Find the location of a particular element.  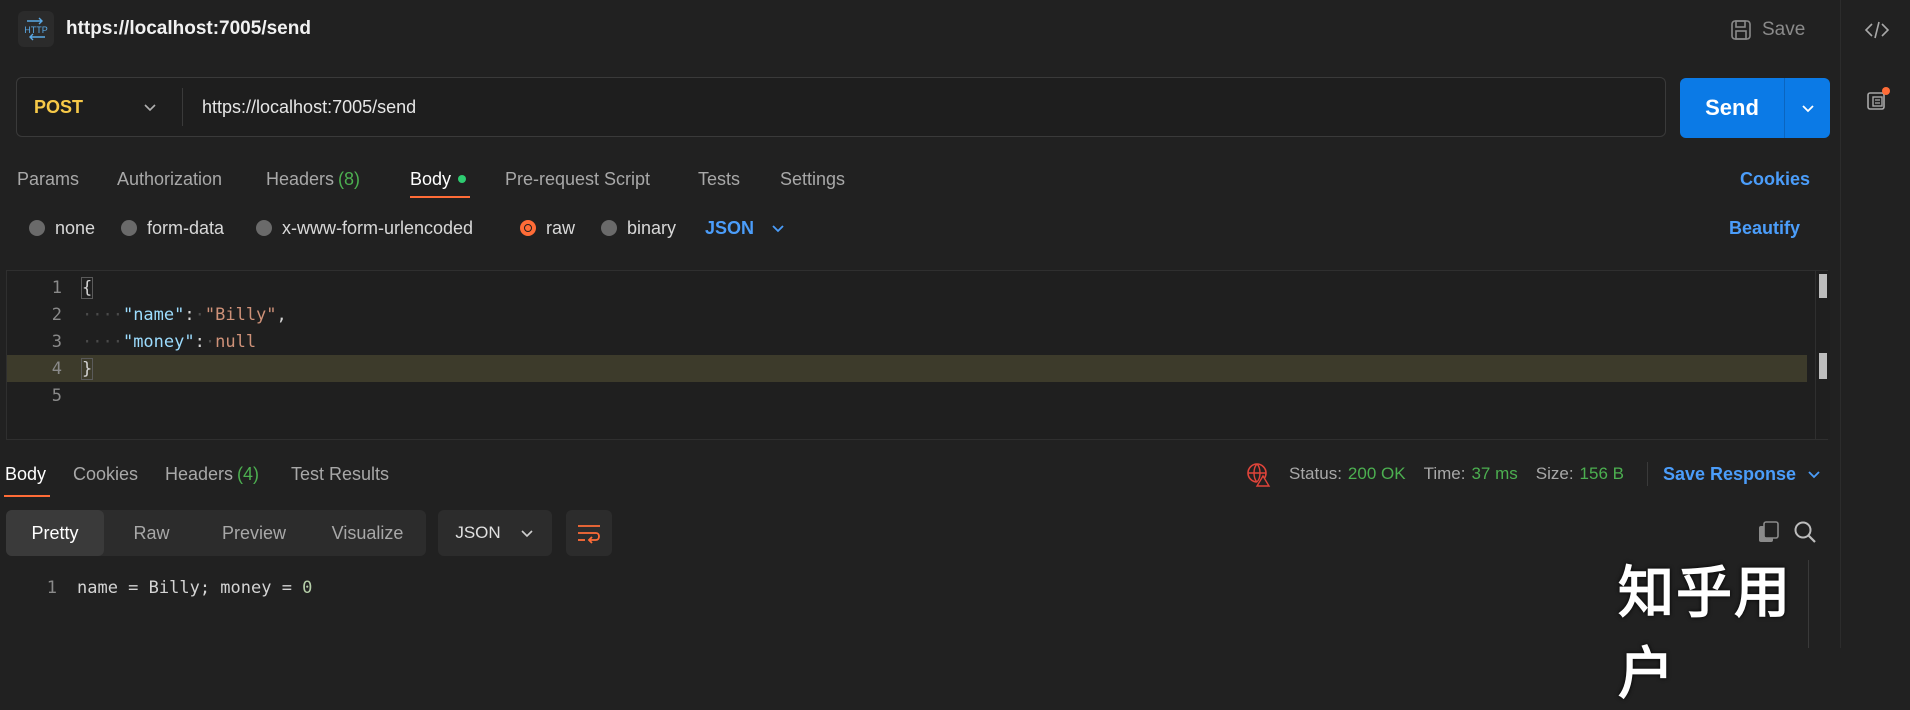

svg-text: HTTP is located at coordinates (36, 30).